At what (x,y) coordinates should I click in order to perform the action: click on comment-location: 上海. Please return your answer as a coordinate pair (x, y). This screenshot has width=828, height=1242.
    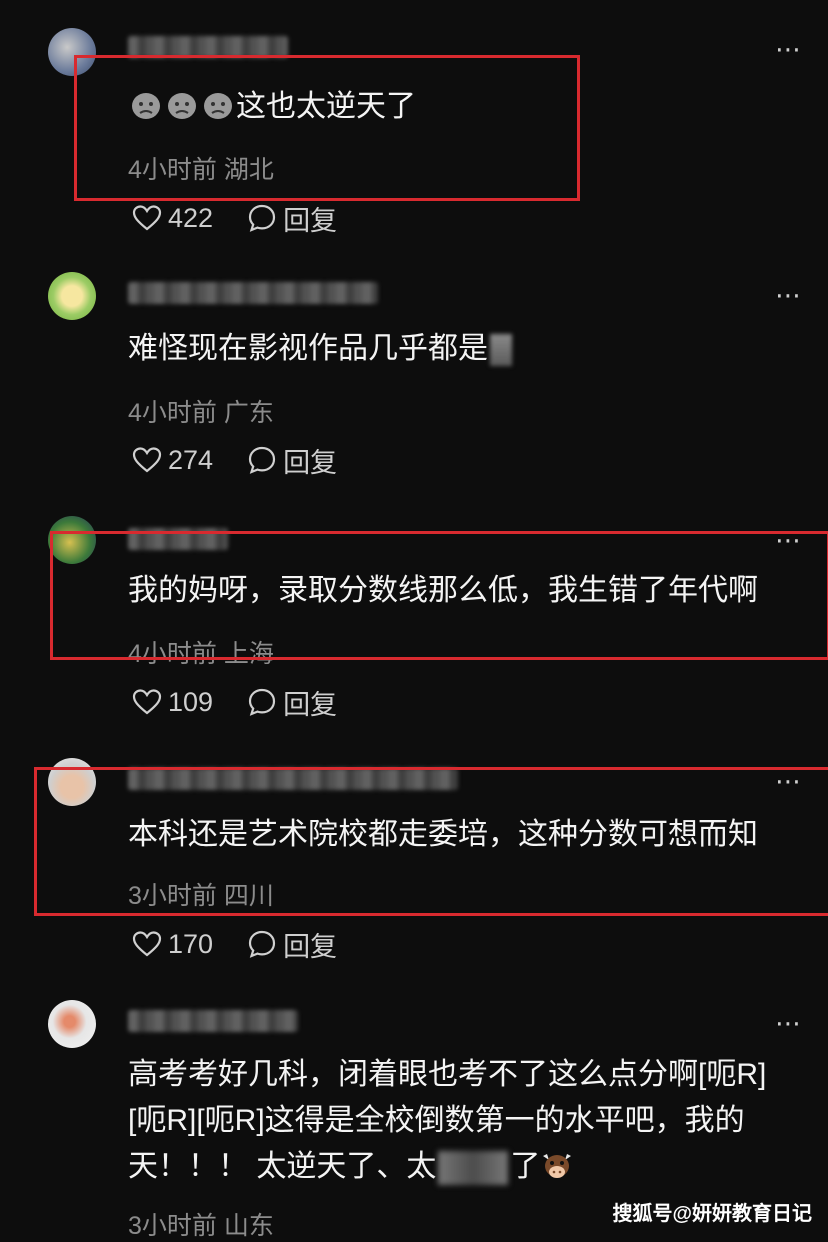
    Looking at the image, I should click on (248, 654).